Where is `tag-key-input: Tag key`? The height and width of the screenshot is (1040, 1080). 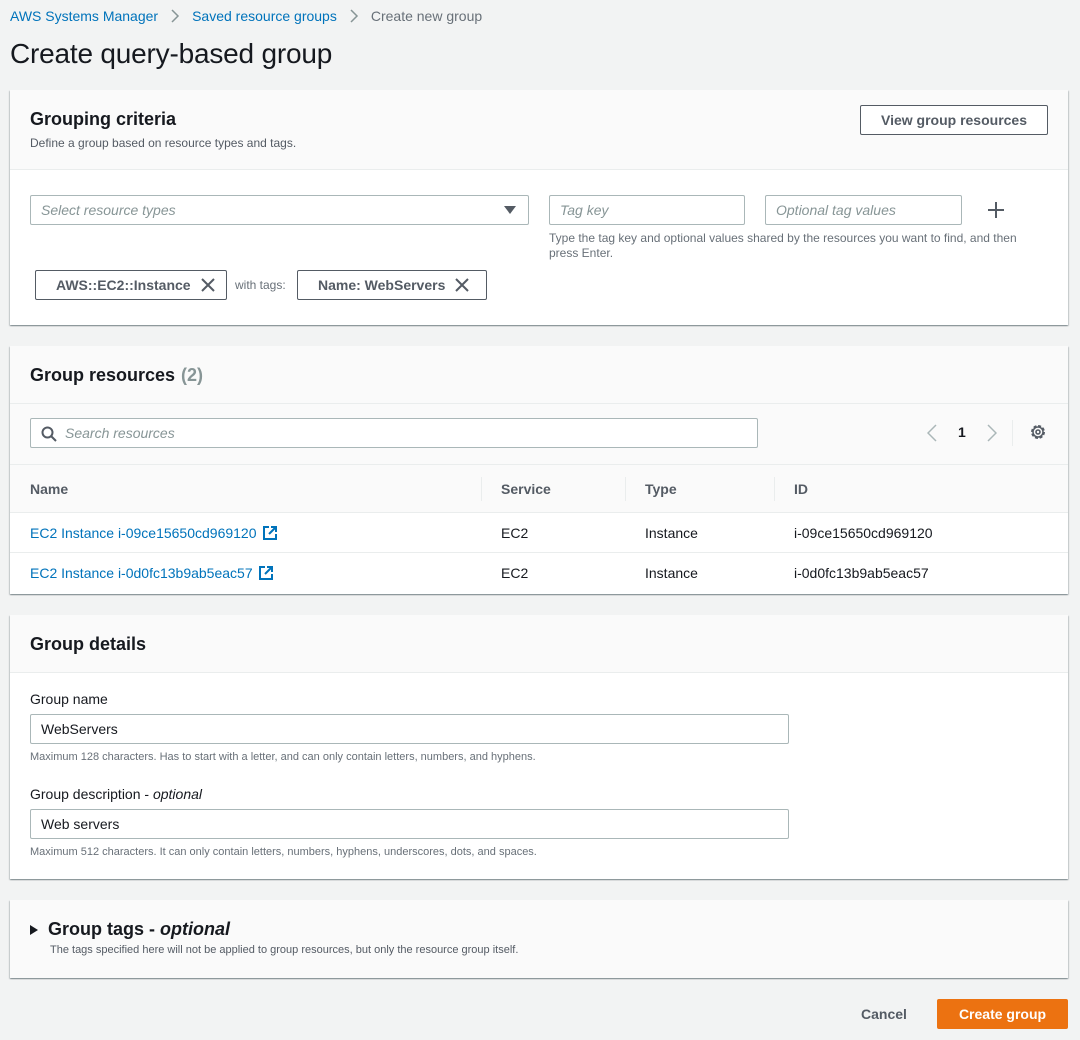
tag-key-input: Tag key is located at coordinates (647, 210).